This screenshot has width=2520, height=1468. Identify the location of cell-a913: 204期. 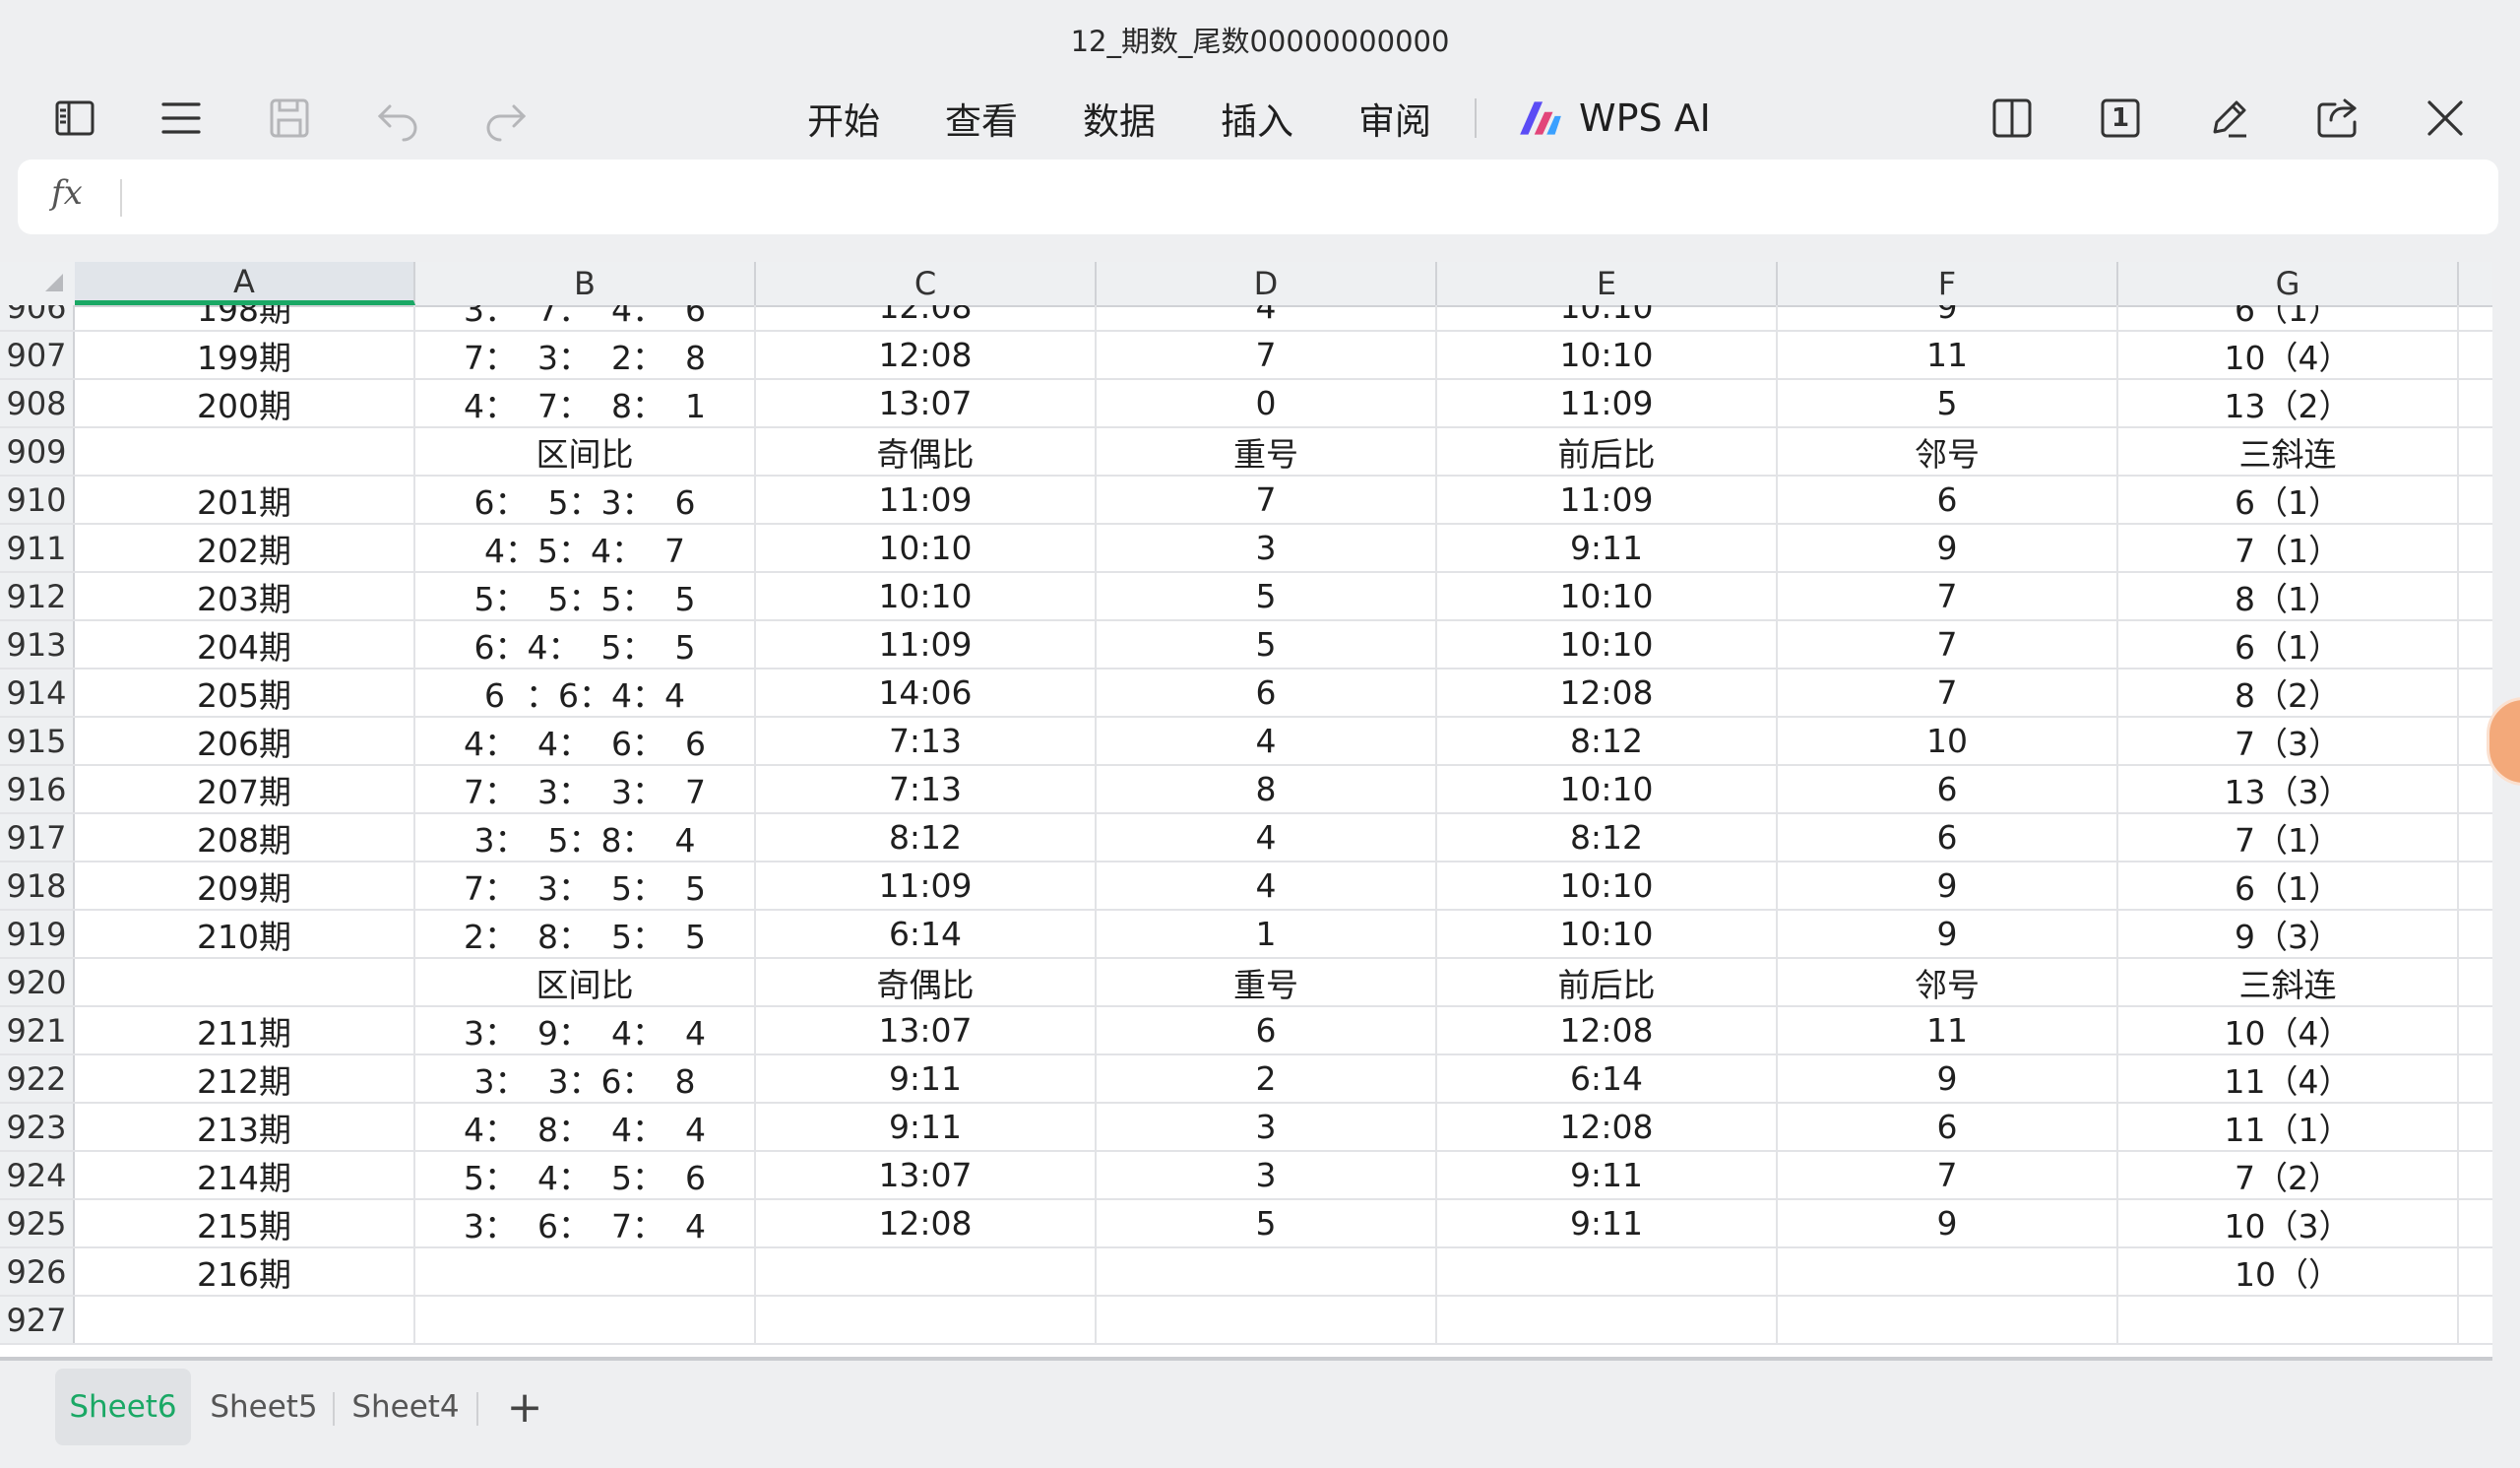
(245, 644).